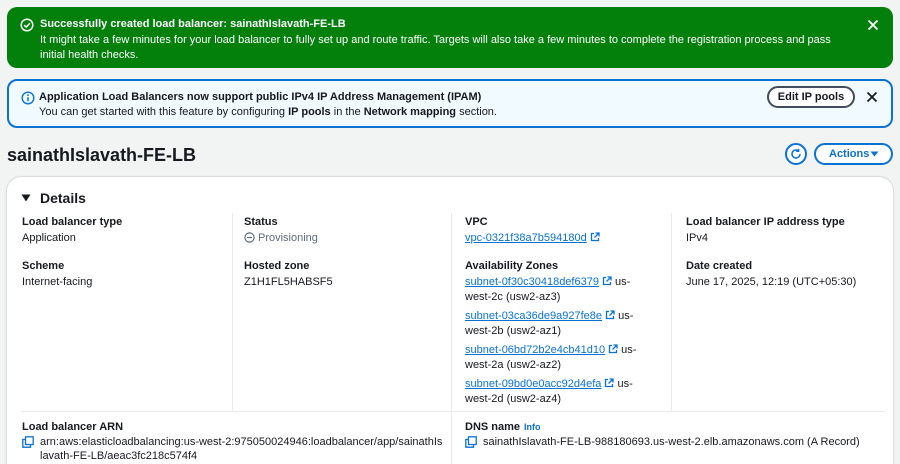  What do you see at coordinates (277, 266) in the screenshot?
I see `hosted-zone-label: Hosted zone` at bounding box center [277, 266].